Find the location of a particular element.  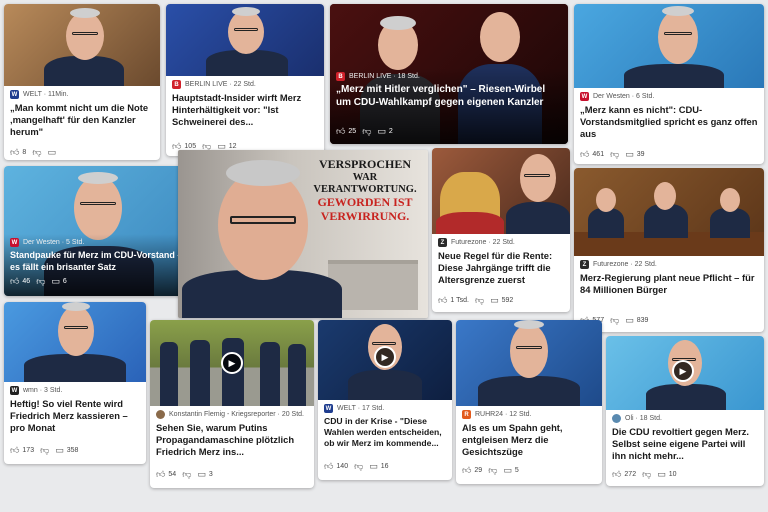

like-count: 👍︎ 1 Tsd. is located at coordinates (453, 300).